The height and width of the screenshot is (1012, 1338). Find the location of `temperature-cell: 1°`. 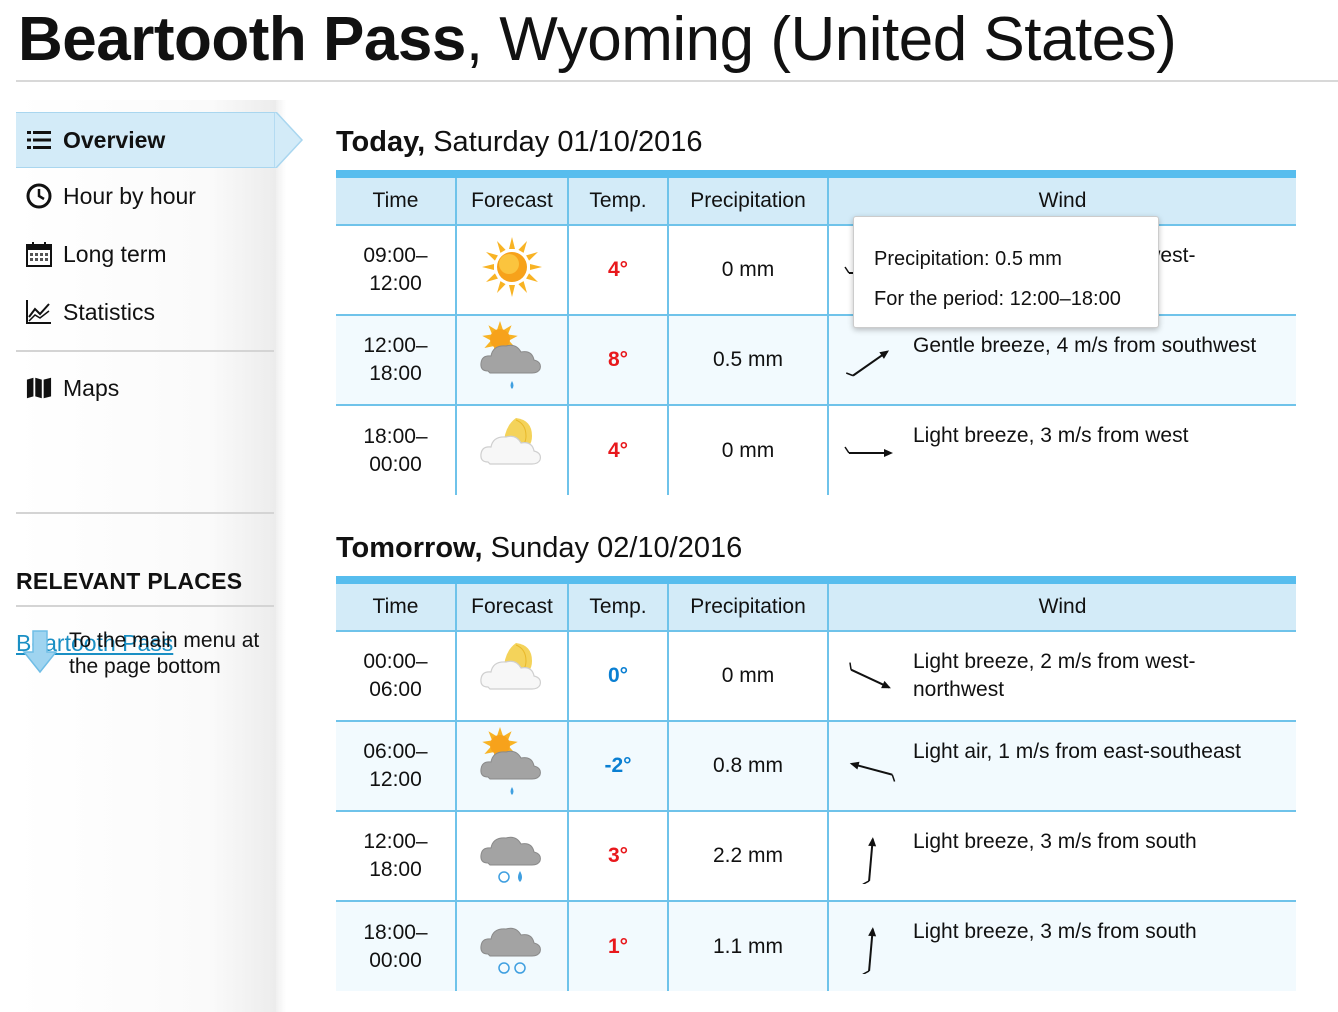

temperature-cell: 1° is located at coordinates (617, 946).